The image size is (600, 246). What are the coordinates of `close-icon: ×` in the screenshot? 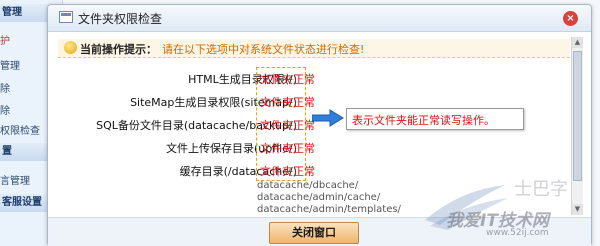 It's located at (570, 18).